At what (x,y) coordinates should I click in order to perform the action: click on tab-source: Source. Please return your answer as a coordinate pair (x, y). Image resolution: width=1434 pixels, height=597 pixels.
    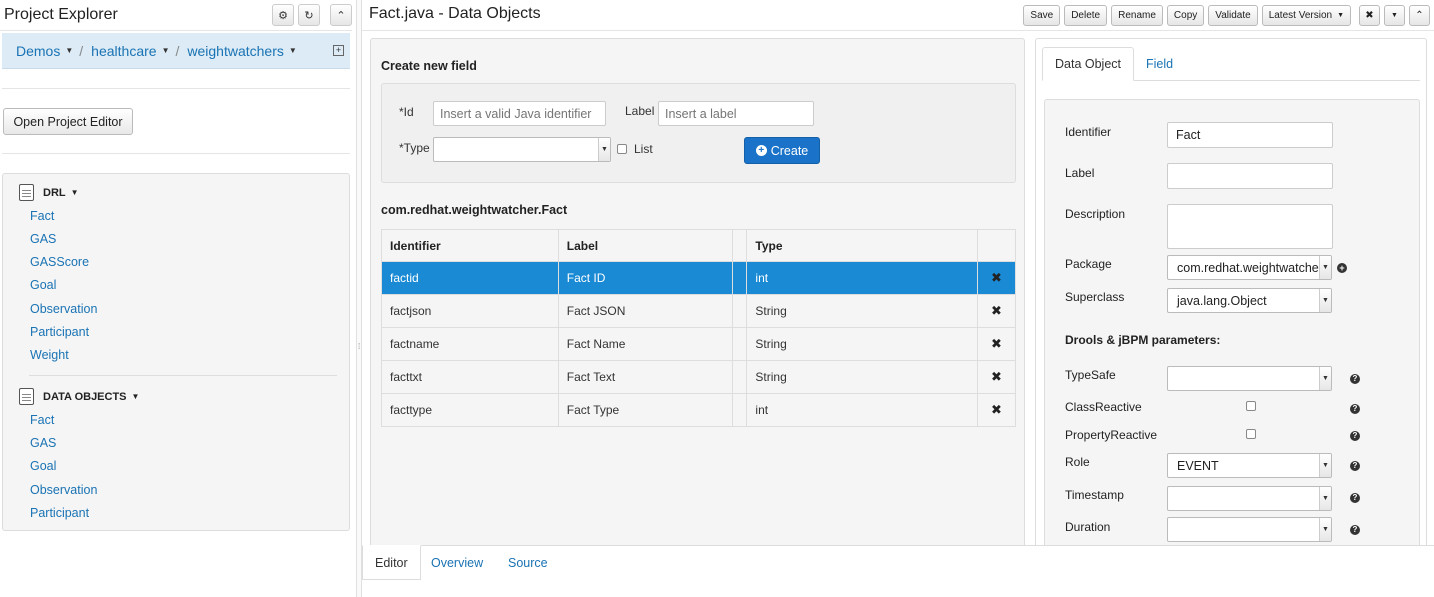
    Looking at the image, I should click on (528, 562).